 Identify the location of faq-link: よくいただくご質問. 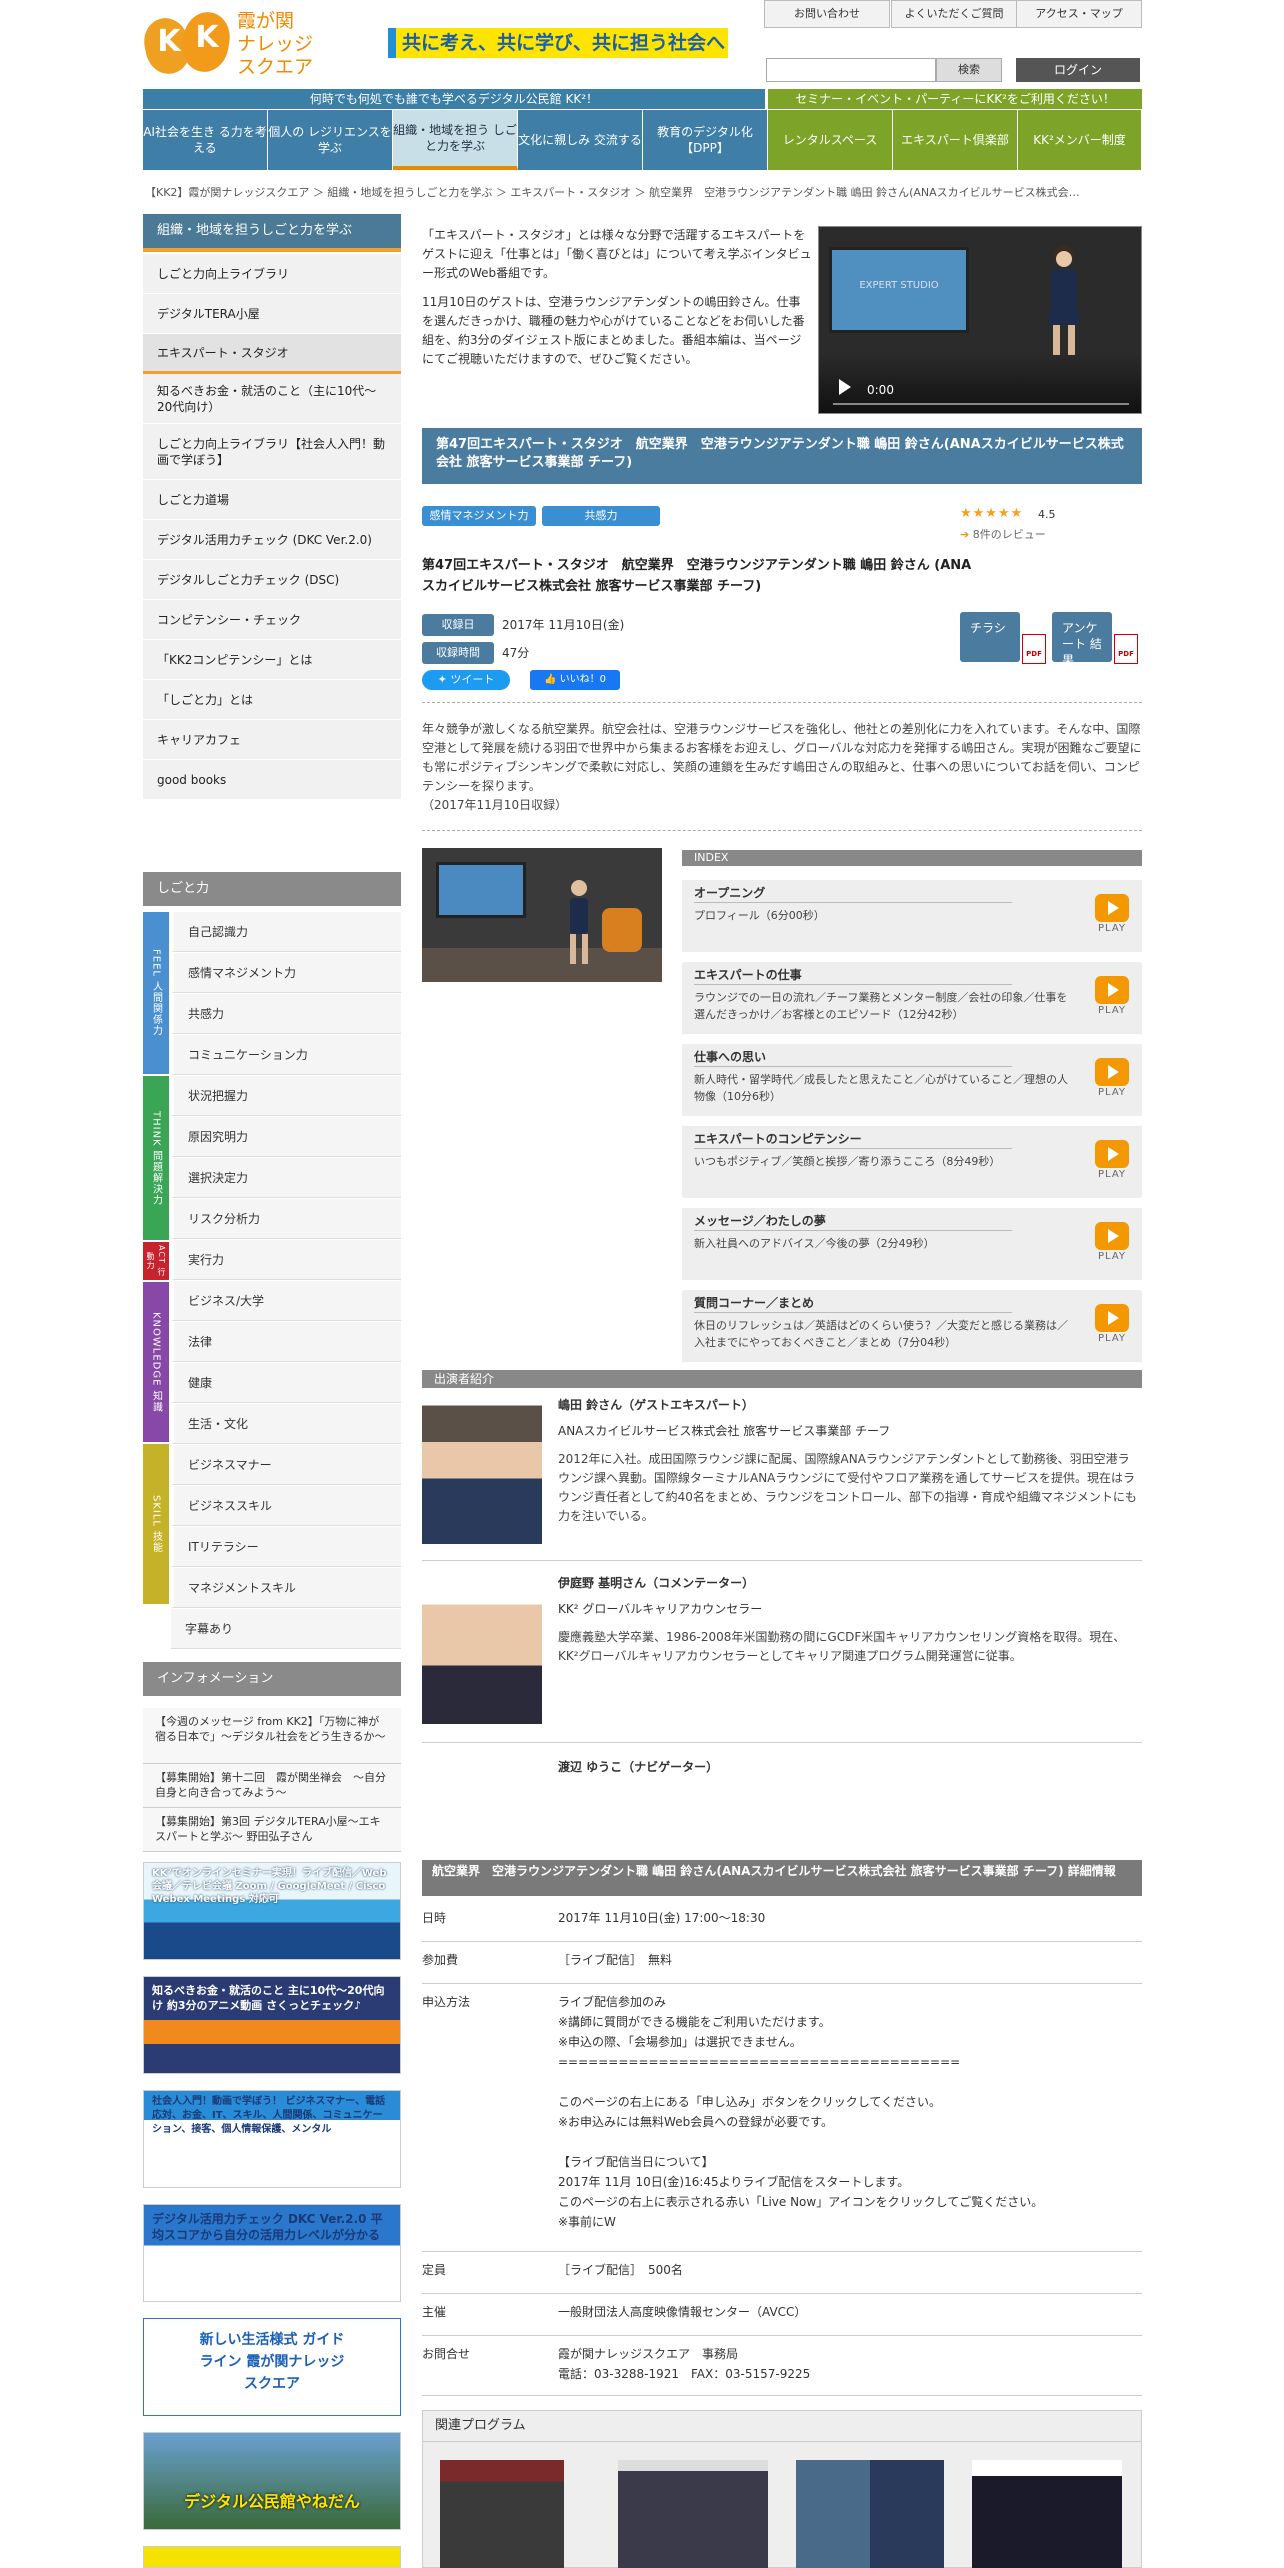
(954, 14).